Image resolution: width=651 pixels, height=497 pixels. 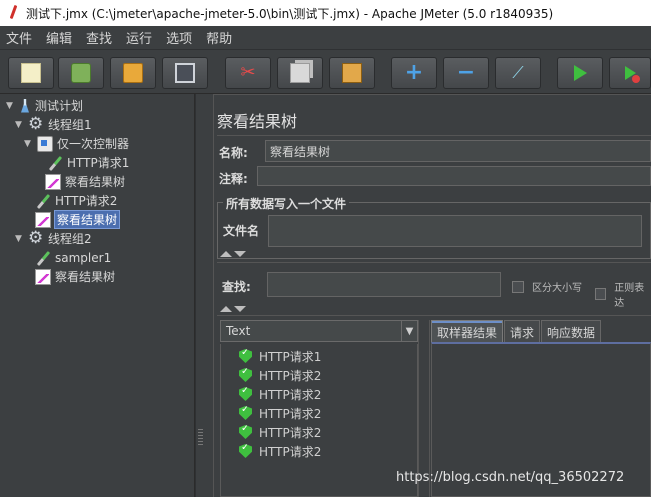 I want to click on start-no-pauses-button, so click(x=630, y=73).